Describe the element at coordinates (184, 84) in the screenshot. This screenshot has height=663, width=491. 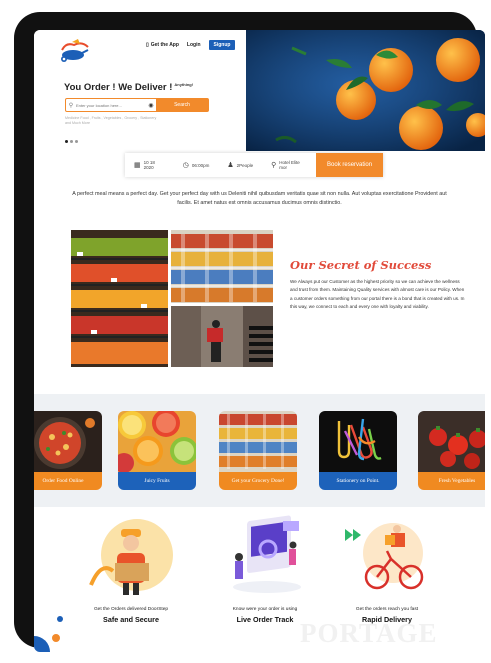
I see `headline-tag: Anything!` at that location.